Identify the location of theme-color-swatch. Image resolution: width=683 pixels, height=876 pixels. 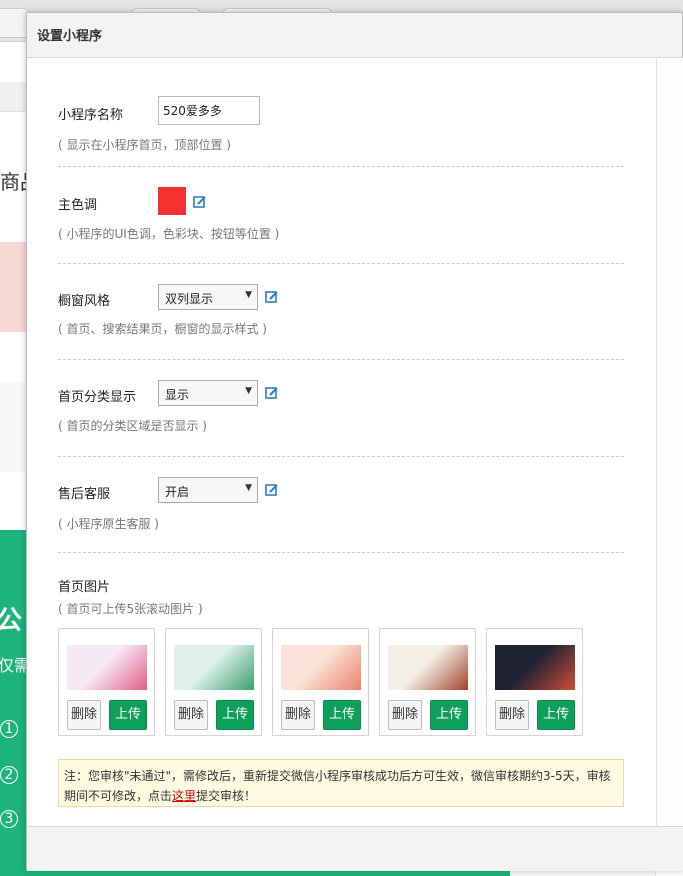
(172, 201).